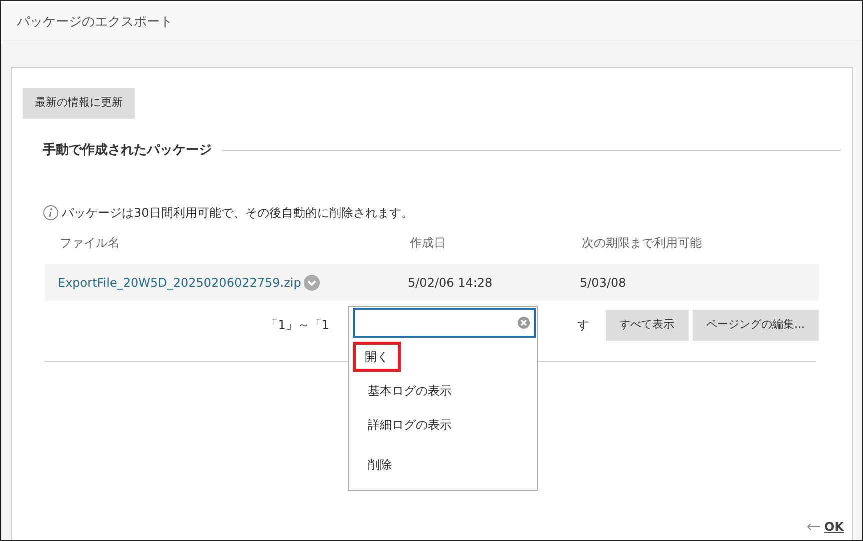 The height and width of the screenshot is (541, 863). I want to click on menu-item: 削除, so click(380, 465).